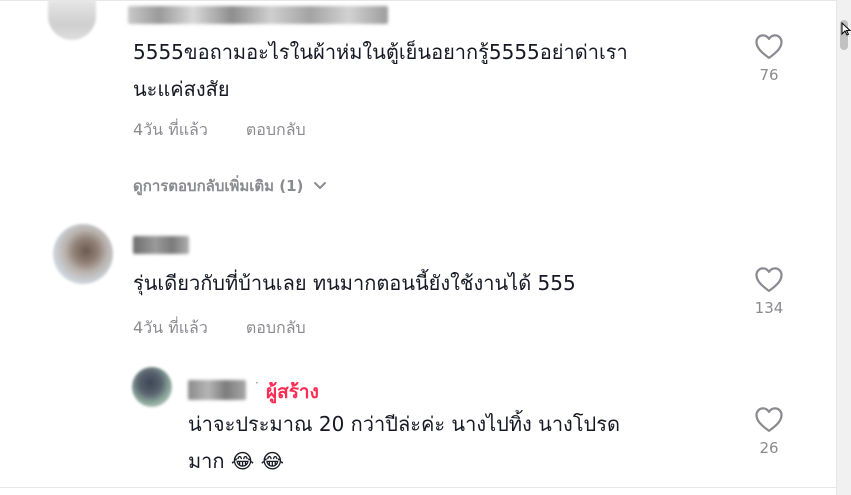  Describe the element at coordinates (219, 328) in the screenshot. I see `comment-2-meta: 4วัน ที่แล้ว ตอบกลับ` at that location.